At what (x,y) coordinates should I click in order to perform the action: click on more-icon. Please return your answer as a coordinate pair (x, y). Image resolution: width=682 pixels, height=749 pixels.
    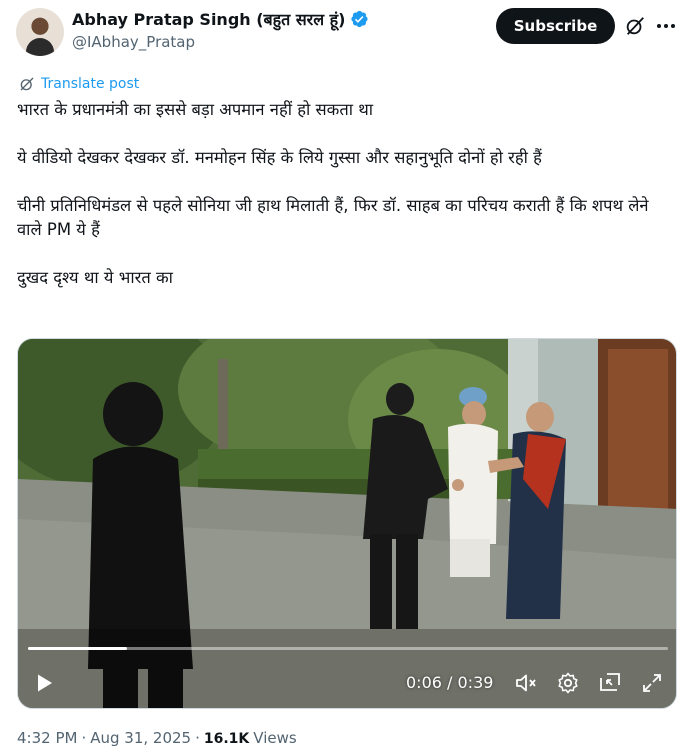
    Looking at the image, I should click on (666, 26).